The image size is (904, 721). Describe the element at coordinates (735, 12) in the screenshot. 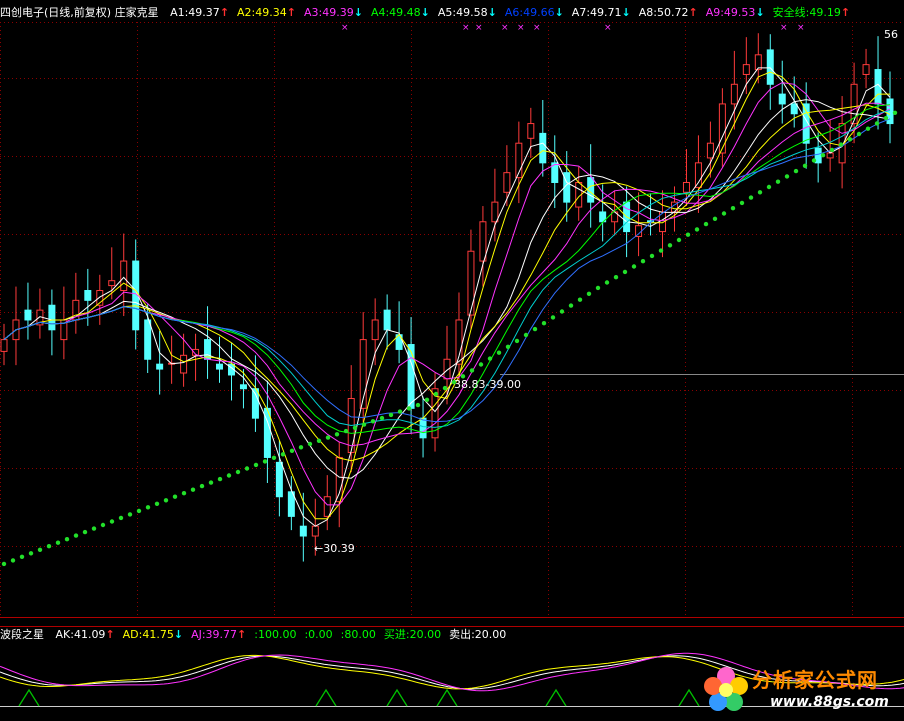

I see `main-indicator-item: A9:49.53↓` at that location.